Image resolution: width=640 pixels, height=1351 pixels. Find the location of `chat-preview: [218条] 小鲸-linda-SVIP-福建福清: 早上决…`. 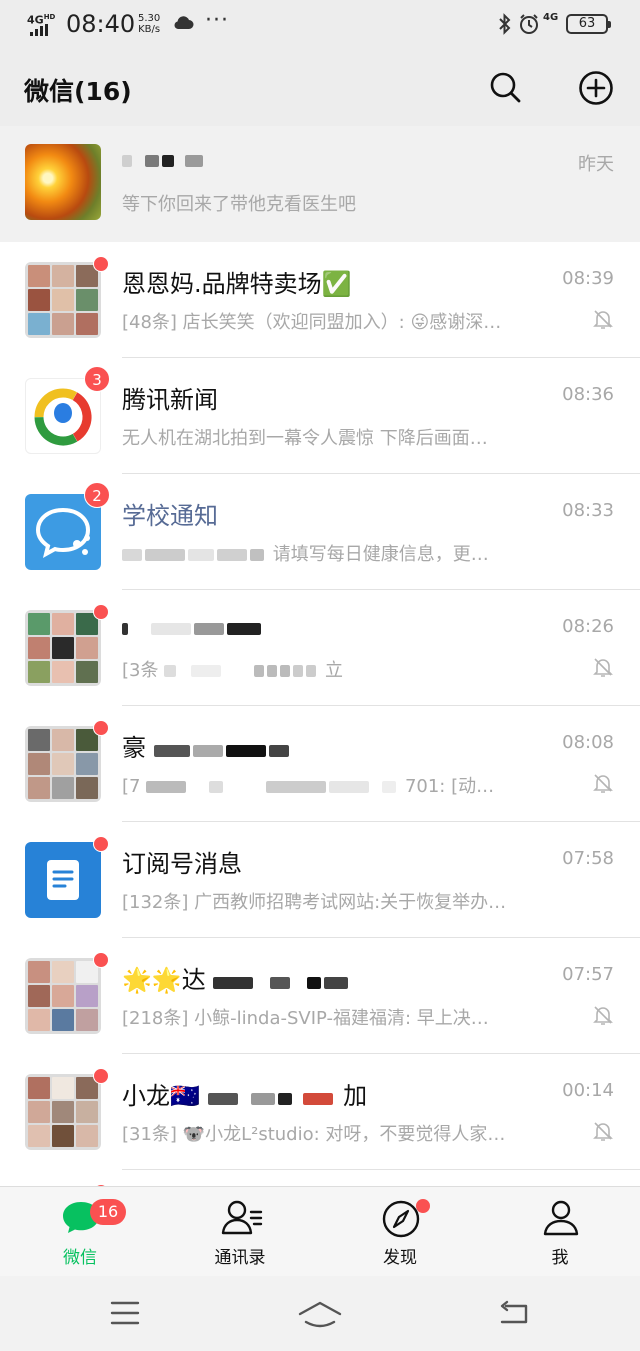

chat-preview: [218条] 小鲸-linda-SVIP-福建福清: 早上决… is located at coordinates (305, 1018).